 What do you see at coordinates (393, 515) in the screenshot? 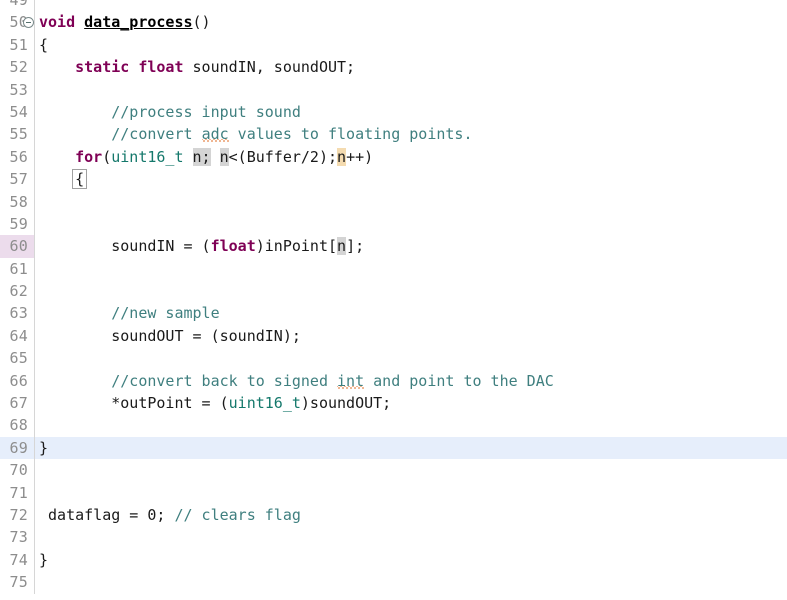
I see `code-line: 72 dataflag = 0; // clears flag` at bounding box center [393, 515].